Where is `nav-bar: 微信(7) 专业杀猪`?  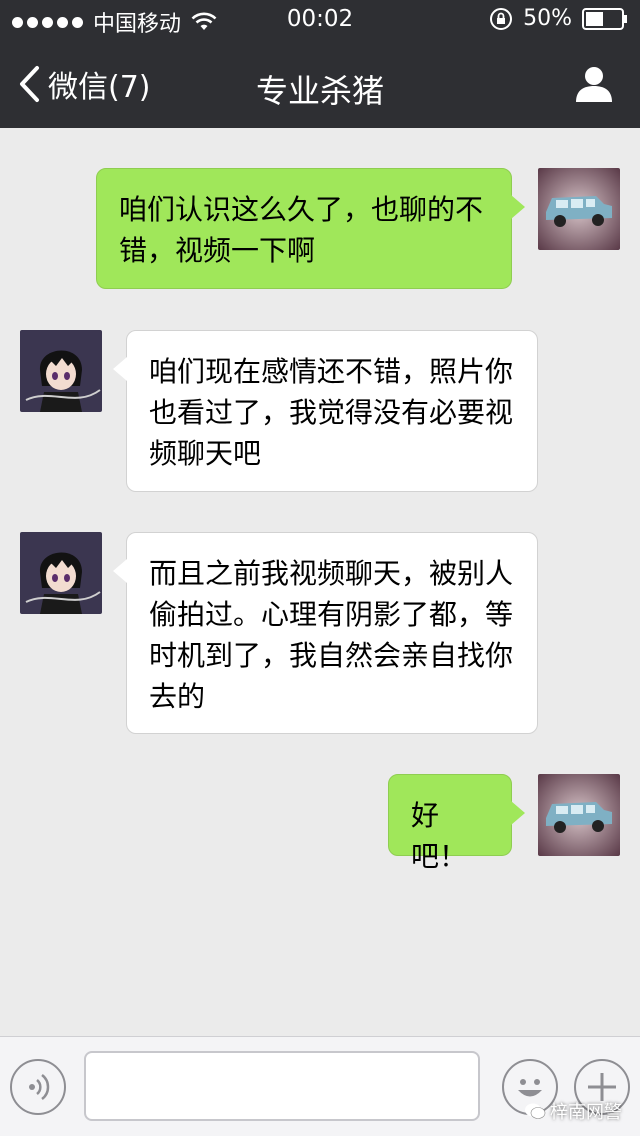
nav-bar: 微信(7) 专业杀猪 is located at coordinates (320, 84).